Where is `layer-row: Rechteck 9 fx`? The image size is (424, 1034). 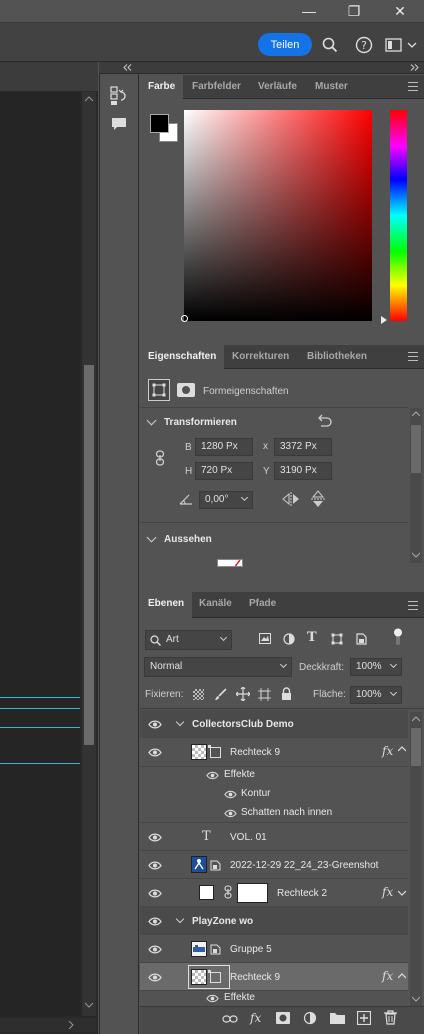 layer-row: Rechteck 9 fx is located at coordinates (274, 752).